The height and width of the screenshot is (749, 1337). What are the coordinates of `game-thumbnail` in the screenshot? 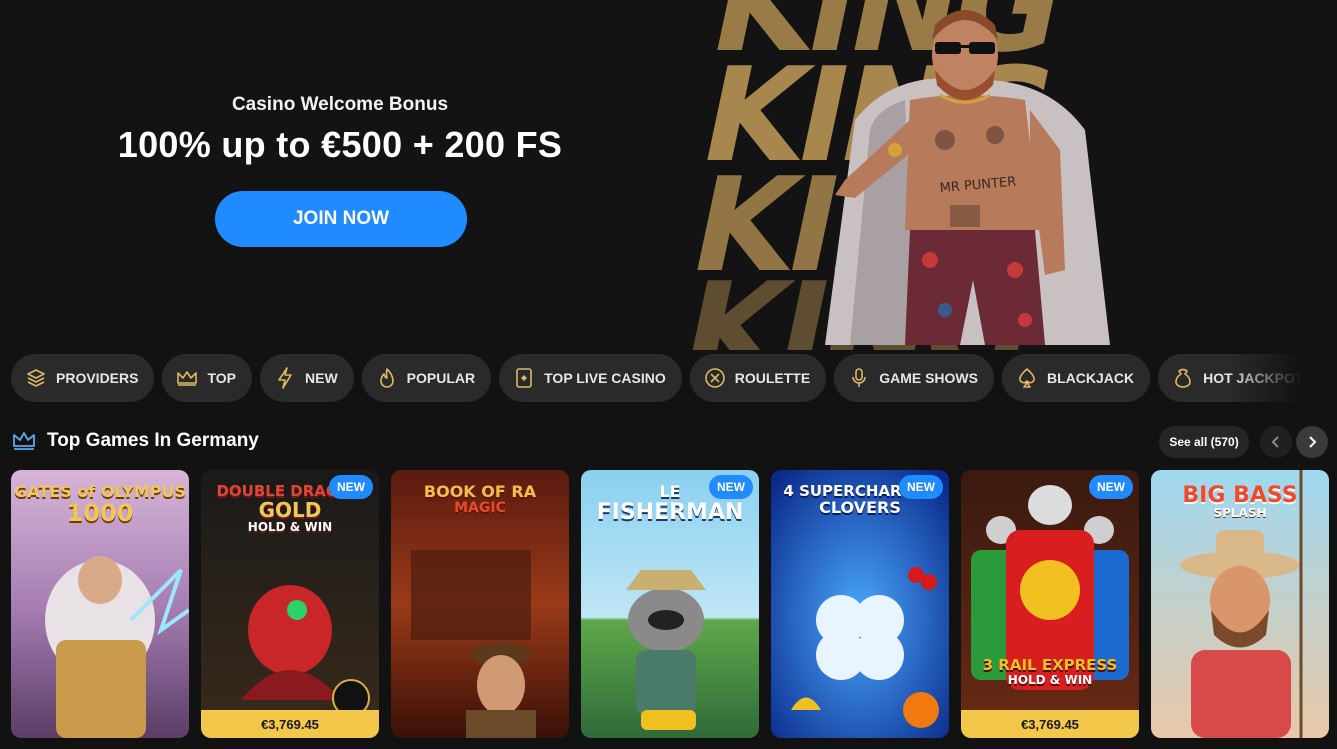 It's located at (1050, 604).